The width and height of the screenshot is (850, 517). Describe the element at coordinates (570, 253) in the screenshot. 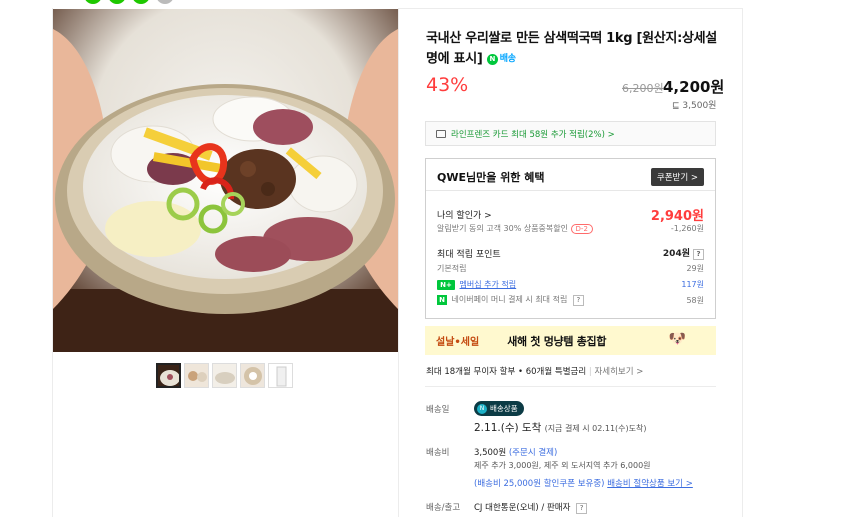

I see `max-points-row: 최대 적립 포인트 204원?` at that location.